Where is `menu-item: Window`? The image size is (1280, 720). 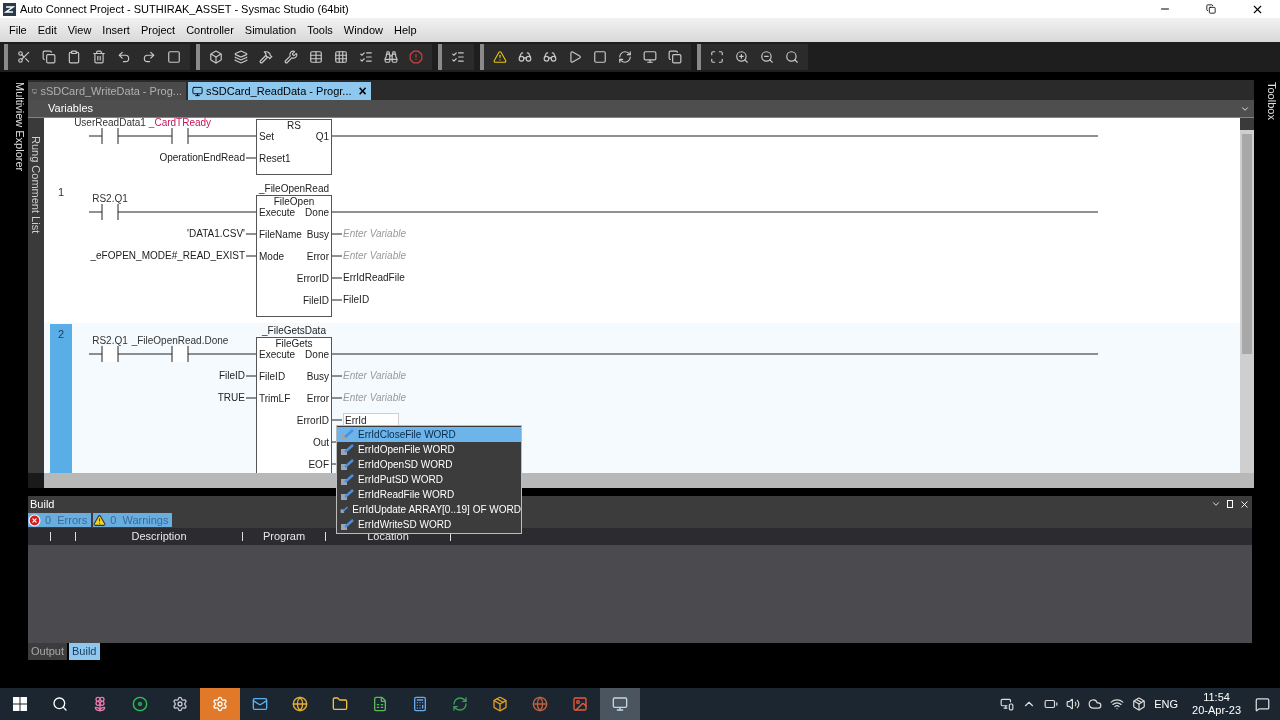 menu-item: Window is located at coordinates (363, 30).